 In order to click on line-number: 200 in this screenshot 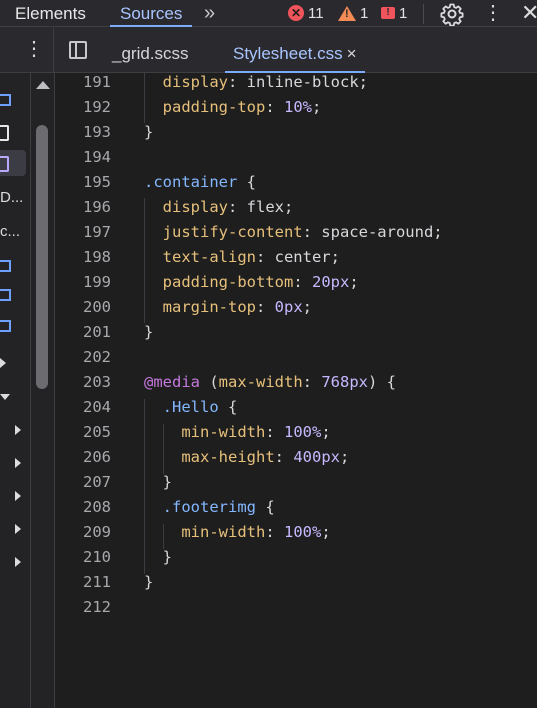, I will do `click(83, 307)`.